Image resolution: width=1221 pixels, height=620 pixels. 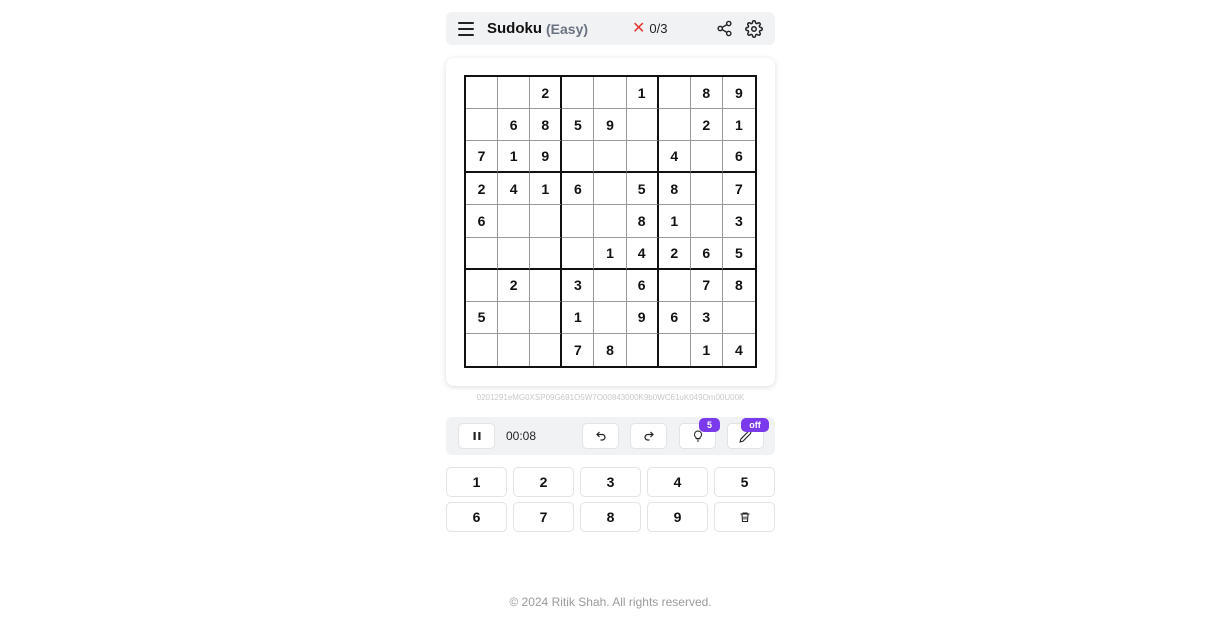 I want to click on grid-cell-r8c5, so click(x=610, y=317).